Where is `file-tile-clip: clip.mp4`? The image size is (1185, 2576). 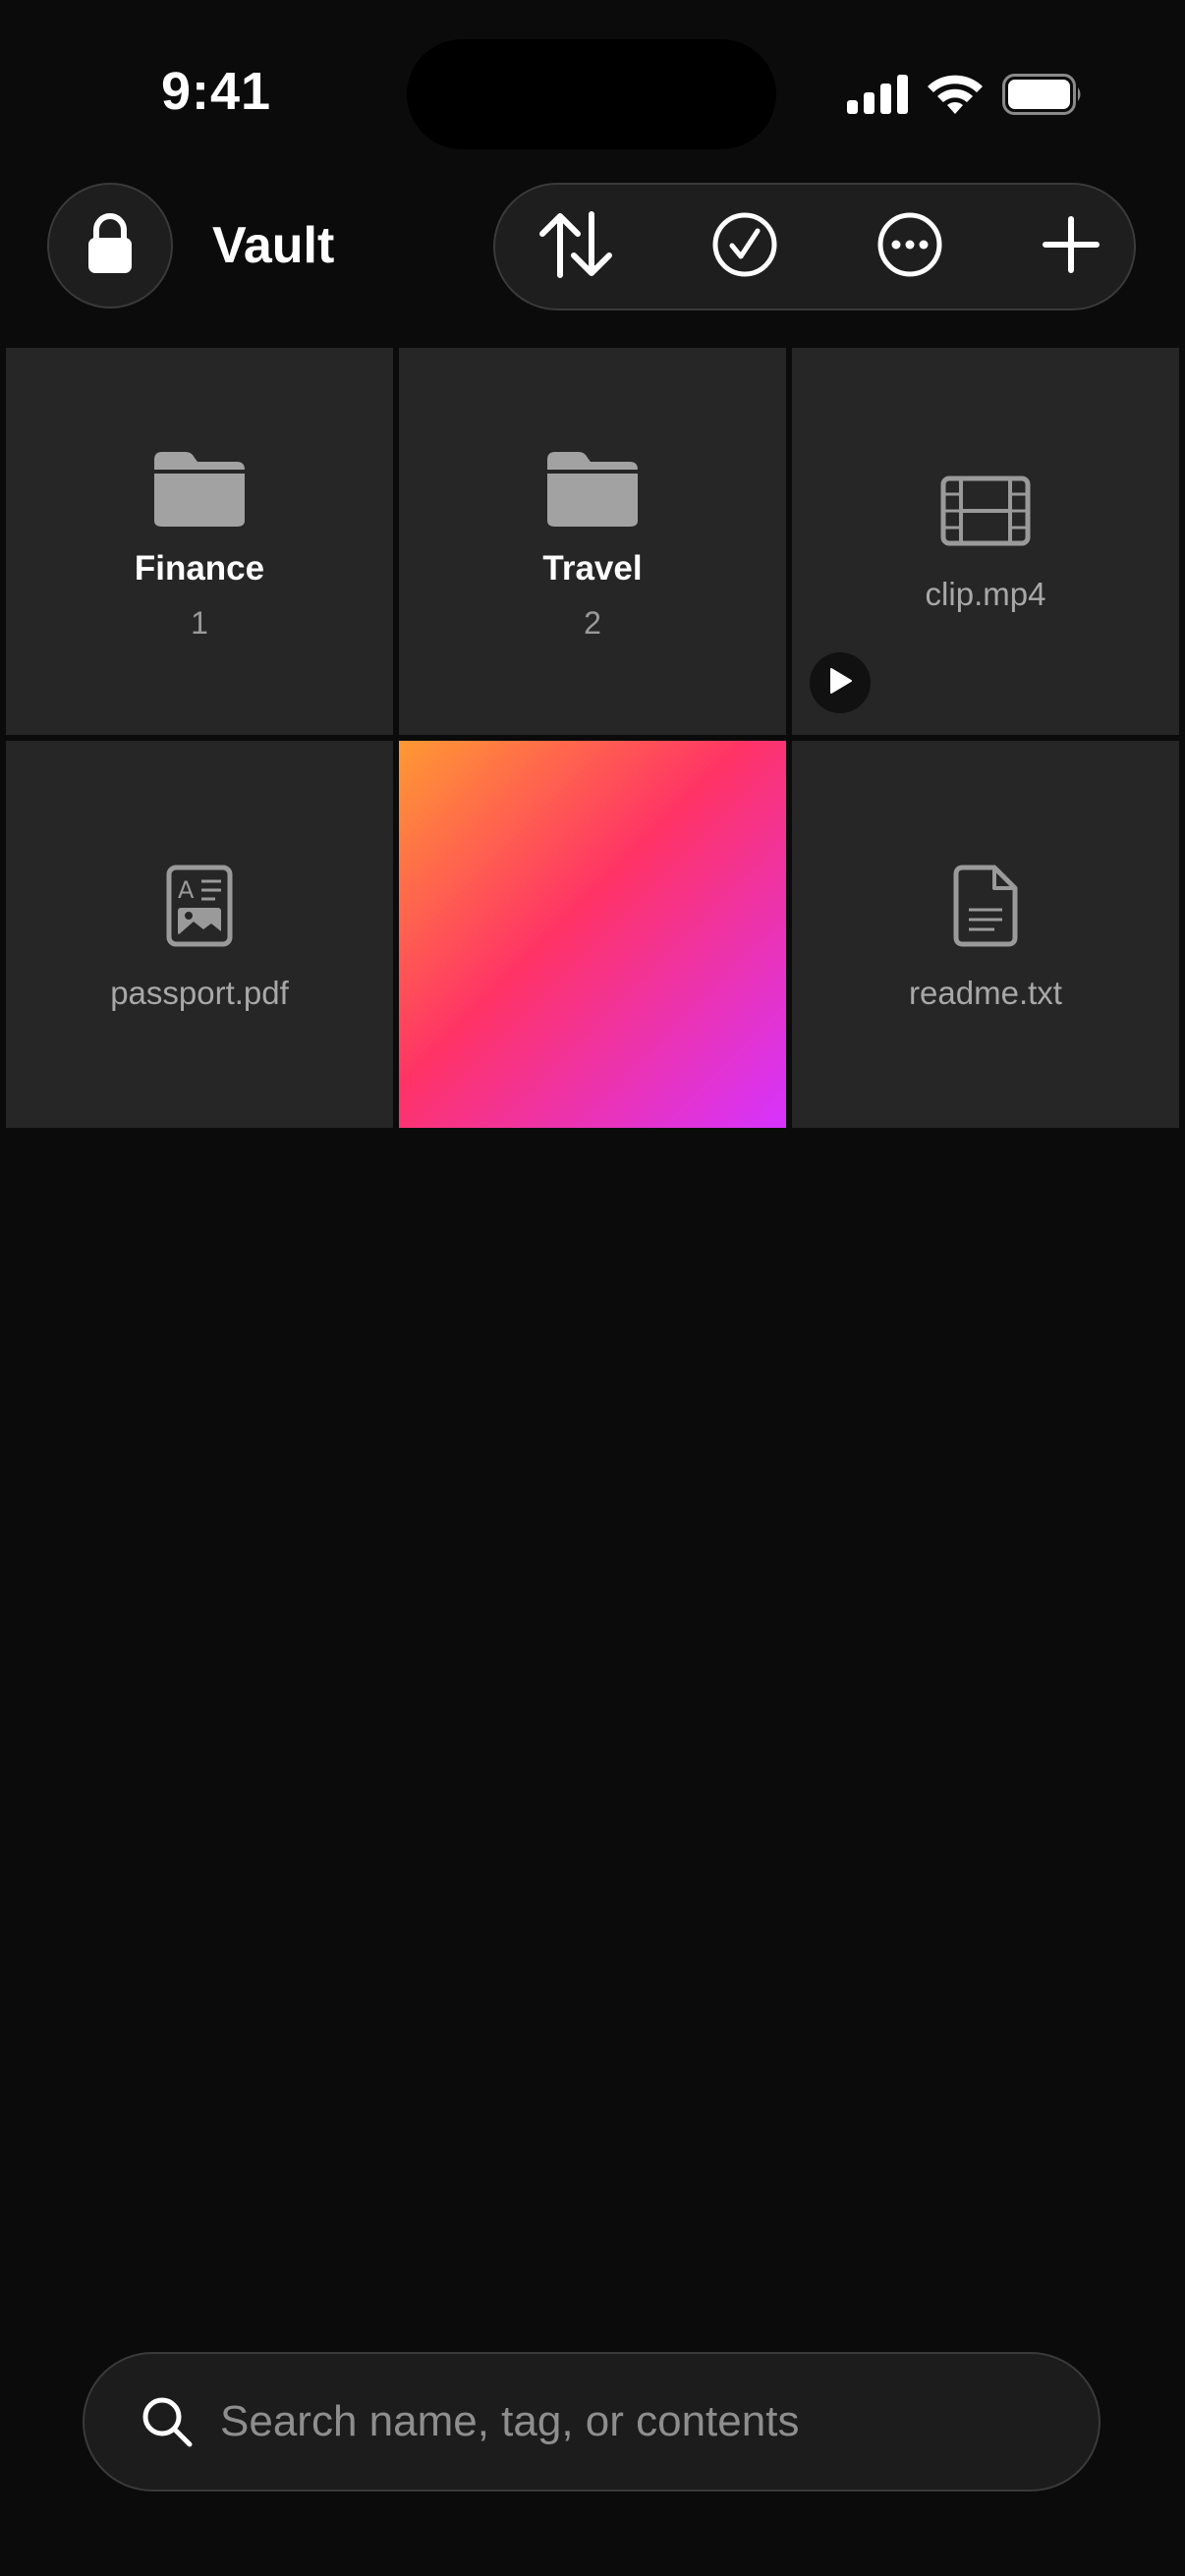
file-tile-clip: clip.mp4 is located at coordinates (986, 541).